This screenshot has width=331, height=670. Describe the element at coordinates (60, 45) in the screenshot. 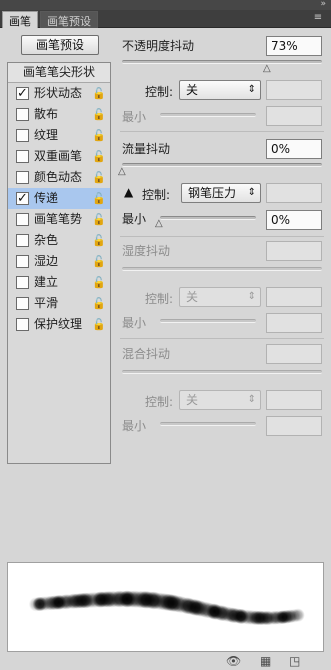

I see `brush-presets-button: 画笔预设` at that location.